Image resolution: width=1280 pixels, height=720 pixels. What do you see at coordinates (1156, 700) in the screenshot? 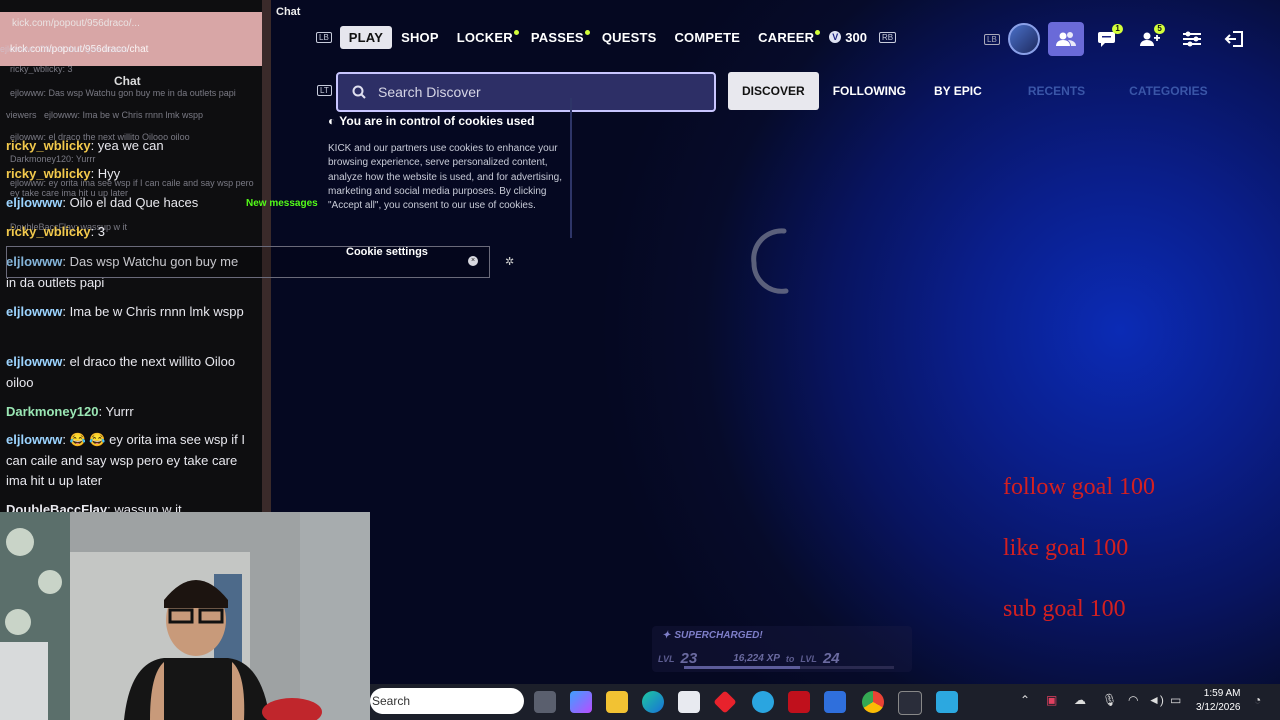
I see `volume-icon: ◄)` at bounding box center [1156, 700].